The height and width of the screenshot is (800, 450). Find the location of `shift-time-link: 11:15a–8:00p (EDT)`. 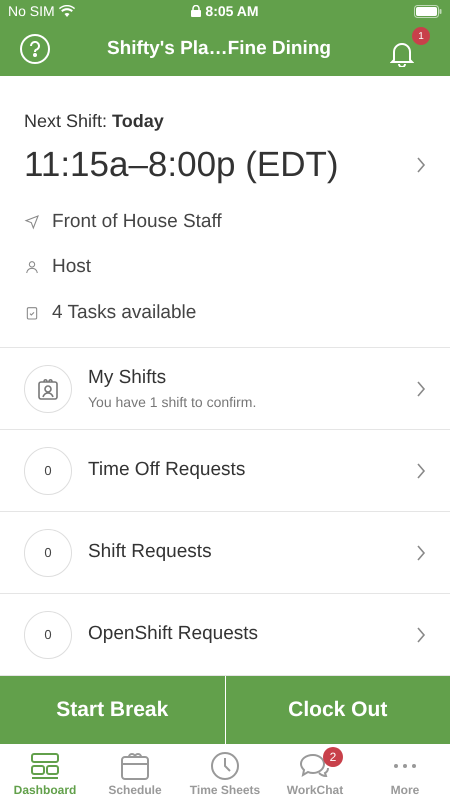

shift-time-link: 11:15a–8:00p (EDT) is located at coordinates (225, 165).